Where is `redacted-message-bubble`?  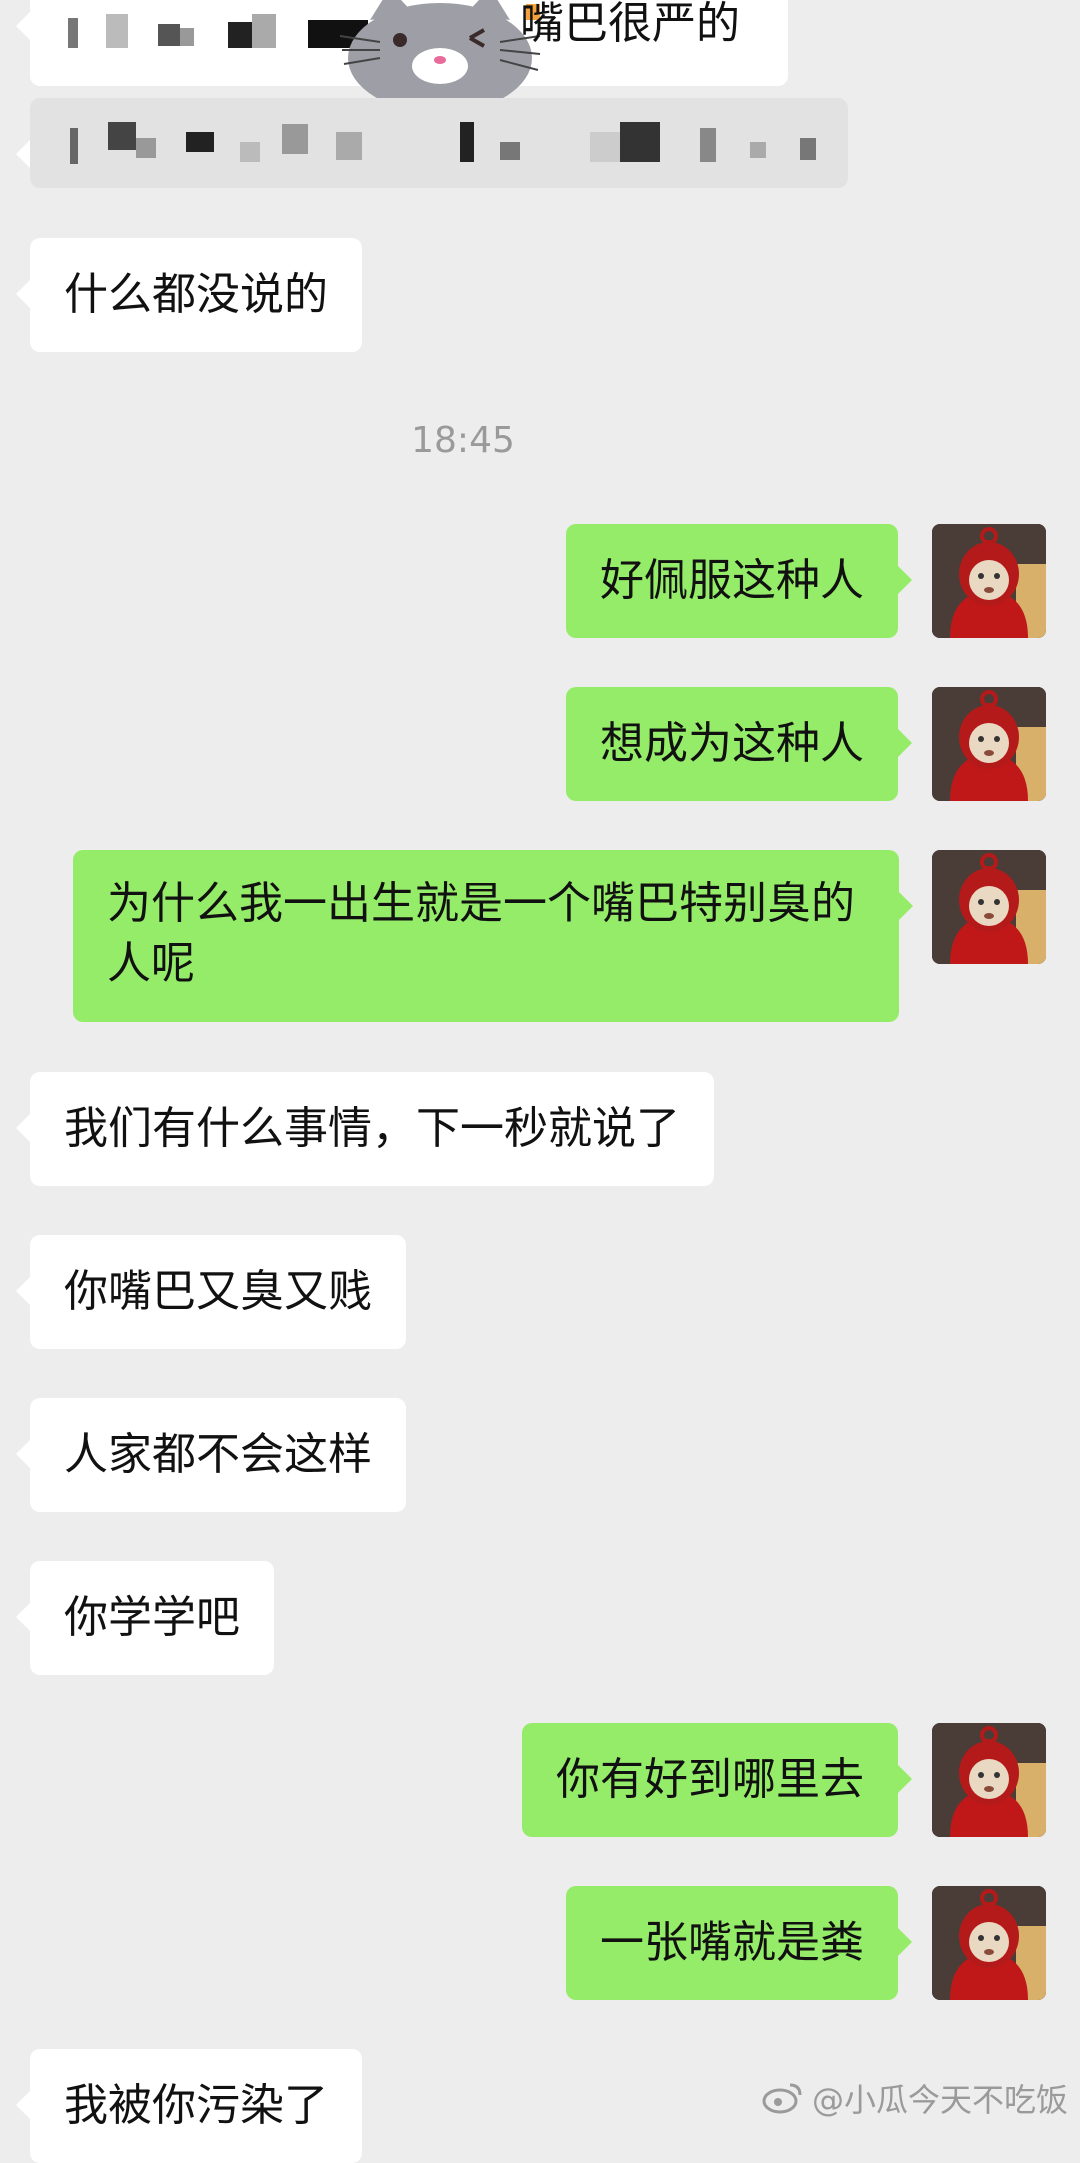
redacted-message-bubble is located at coordinates (432, 143).